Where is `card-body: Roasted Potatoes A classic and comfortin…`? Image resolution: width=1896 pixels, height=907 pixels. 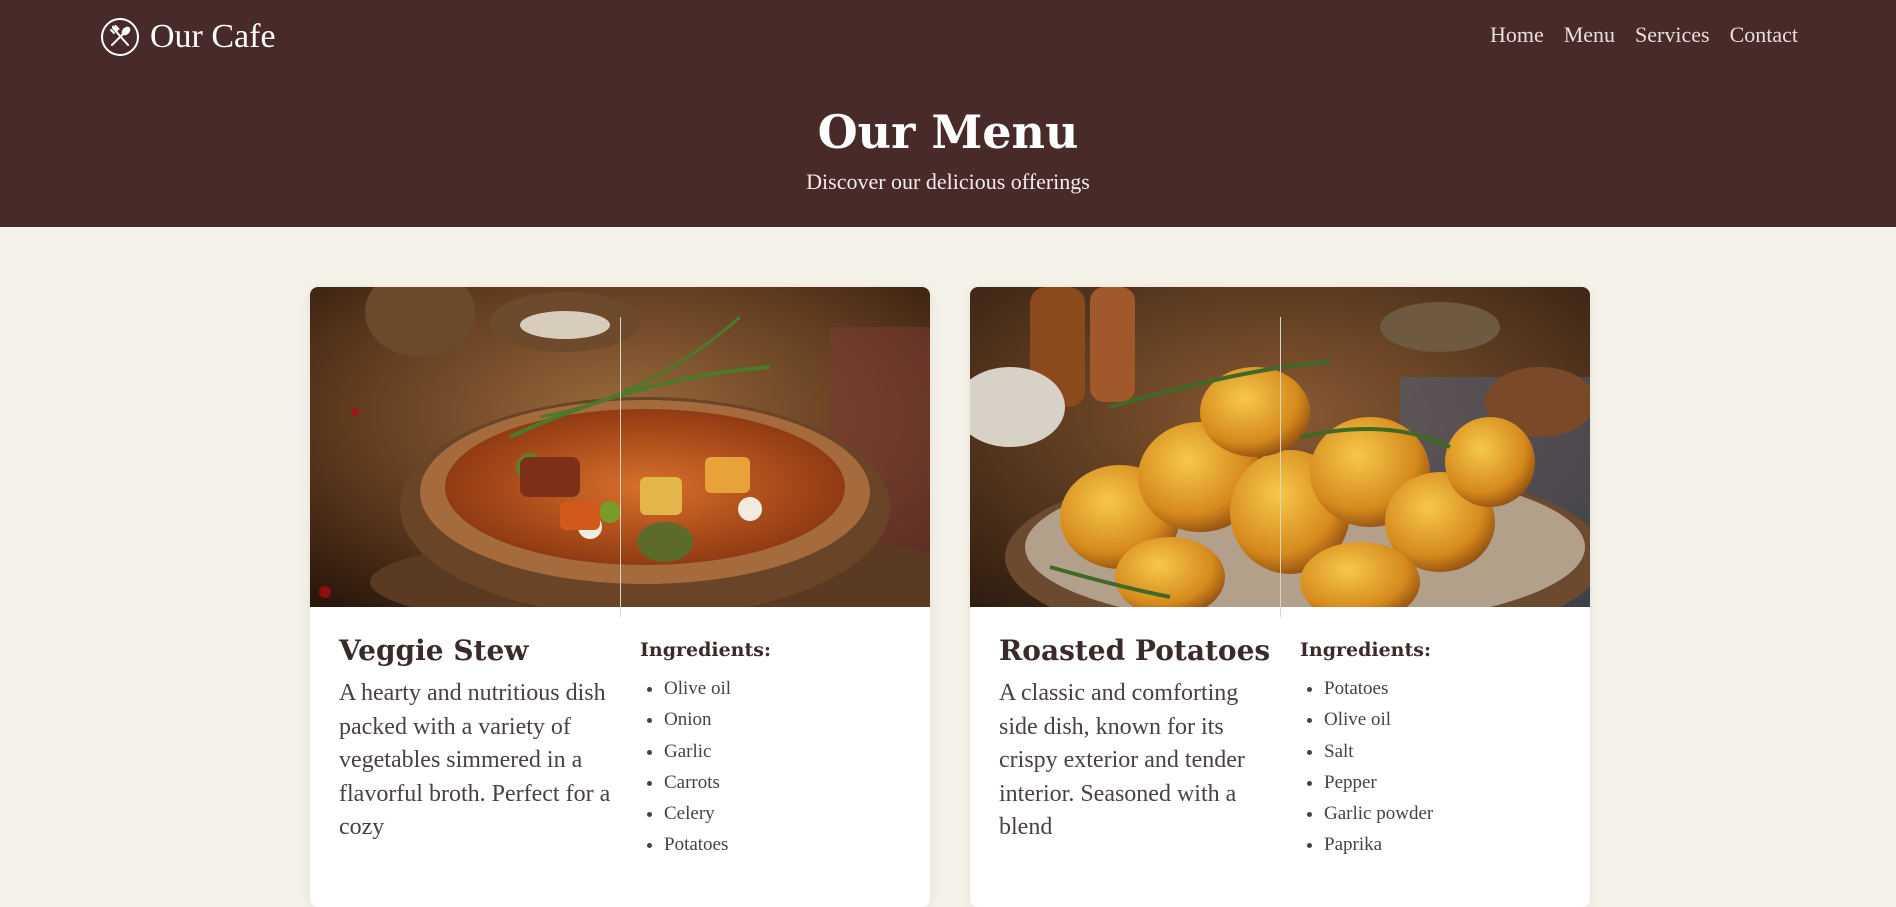 card-body: Roasted Potatoes A classic and comfortin… is located at coordinates (1280, 757).